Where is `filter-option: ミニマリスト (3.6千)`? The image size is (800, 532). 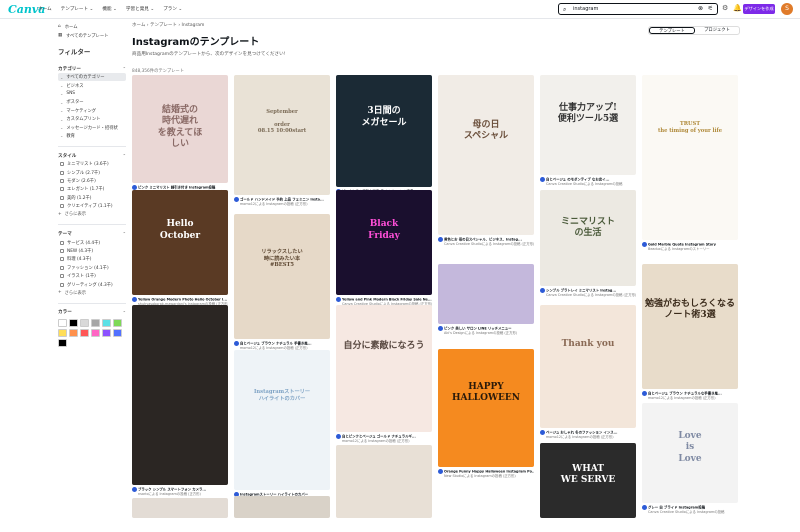
filter-option: ミニマリスト (3.6千) is located at coordinates (92, 164).